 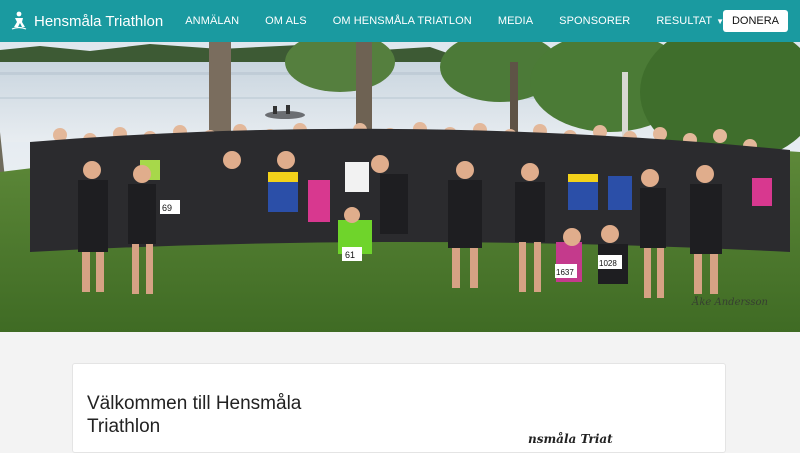 What do you see at coordinates (350, 255) in the screenshot?
I see `bib-number: 61` at bounding box center [350, 255].